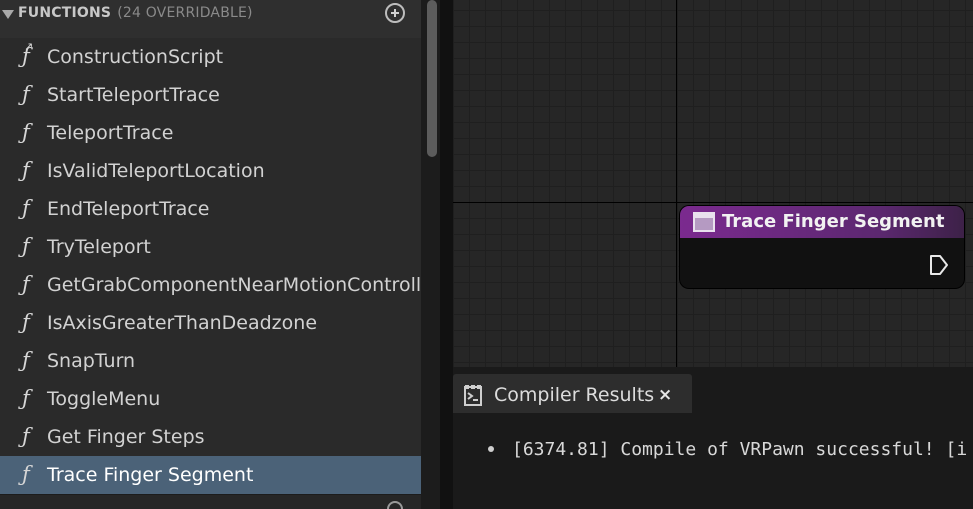 The width and height of the screenshot is (973, 509). Describe the element at coordinates (713, 202) in the screenshot. I see `graph-origin-horizontal-line` at that location.